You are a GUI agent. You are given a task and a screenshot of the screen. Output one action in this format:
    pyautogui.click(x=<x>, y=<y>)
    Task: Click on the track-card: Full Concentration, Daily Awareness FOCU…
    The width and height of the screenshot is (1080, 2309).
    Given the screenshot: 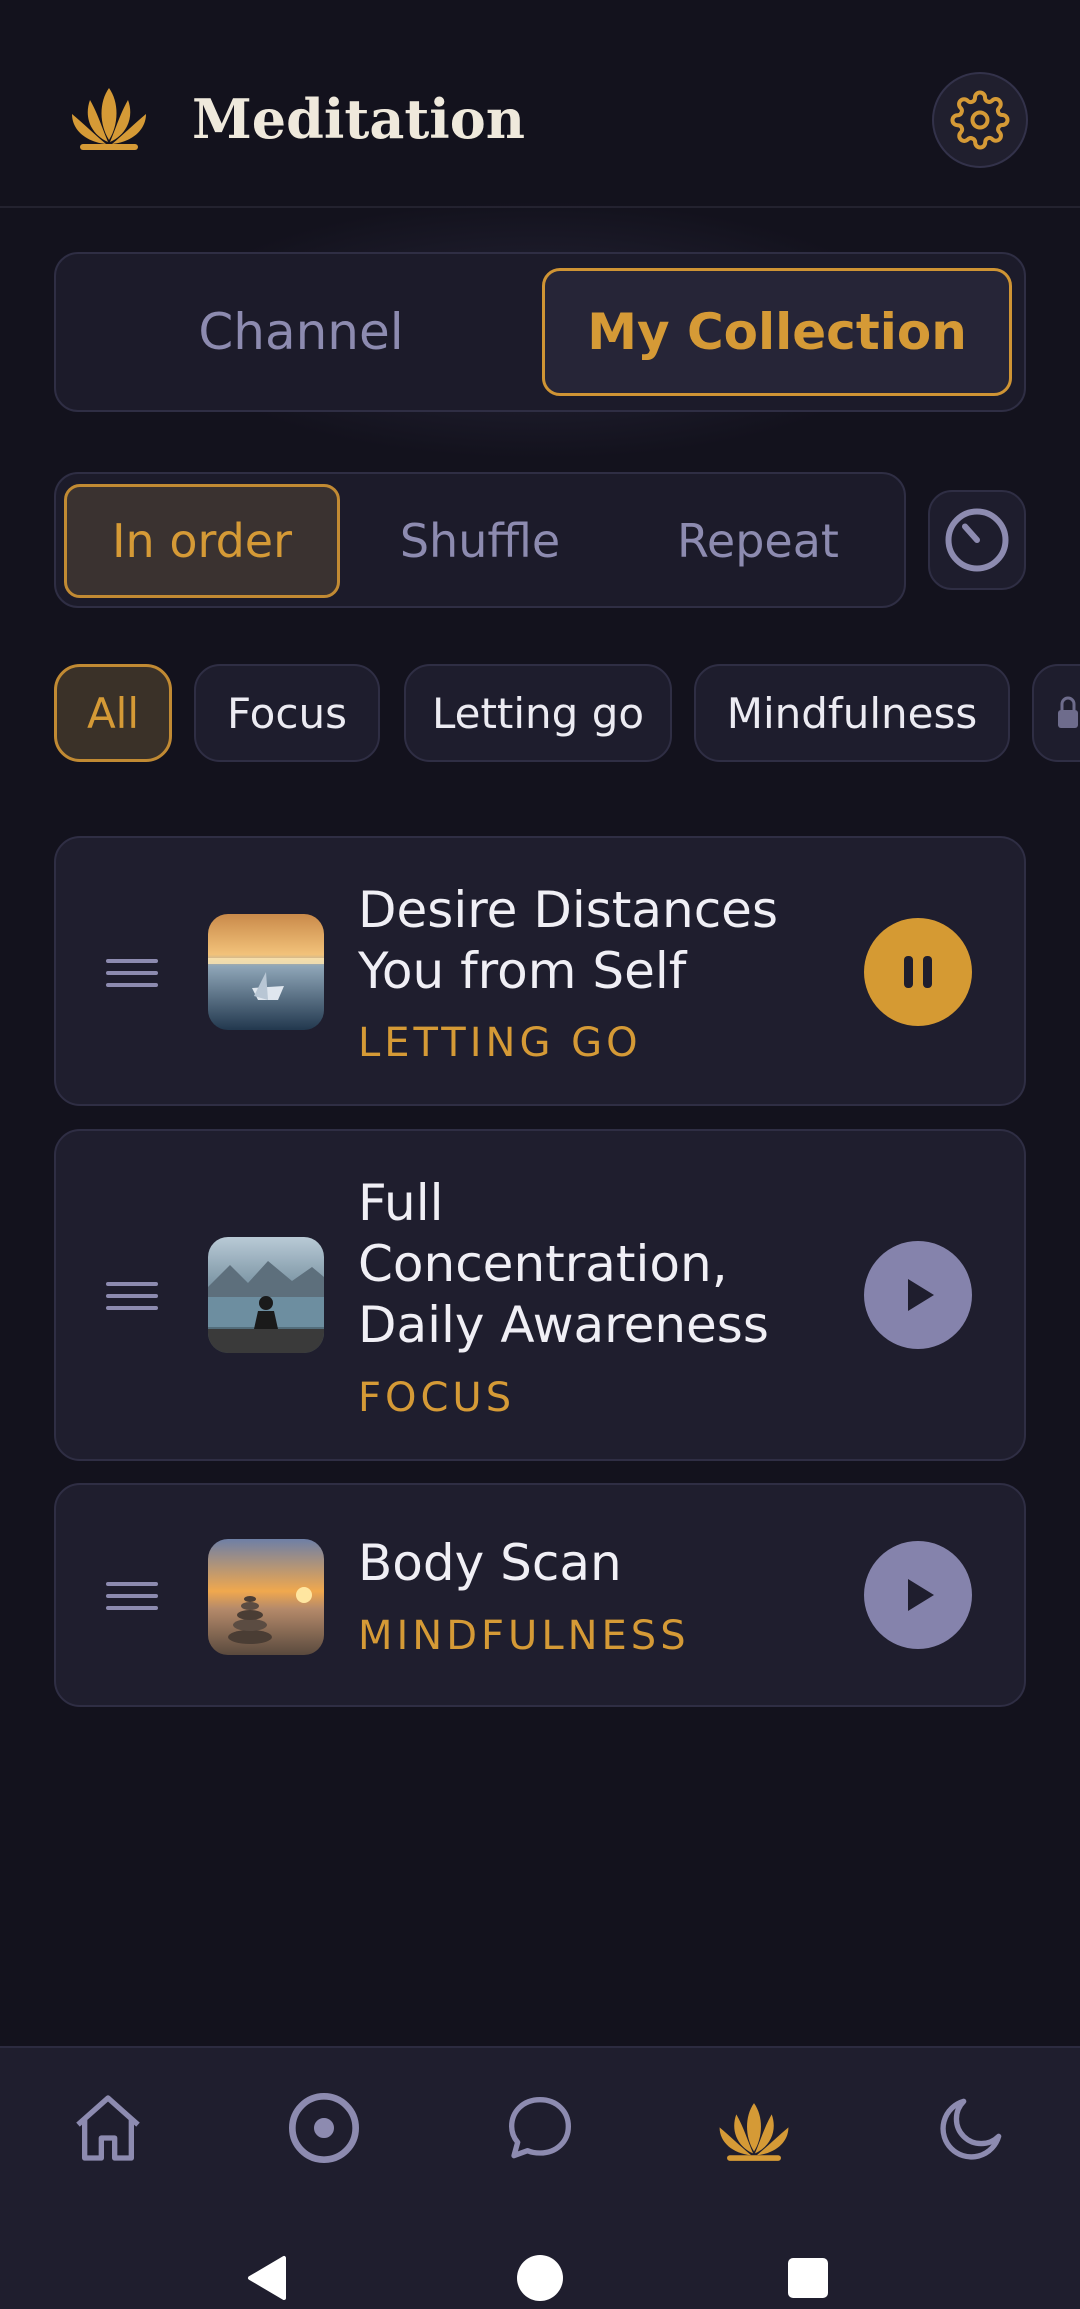 What is the action you would take?
    pyautogui.click(x=540, y=1295)
    